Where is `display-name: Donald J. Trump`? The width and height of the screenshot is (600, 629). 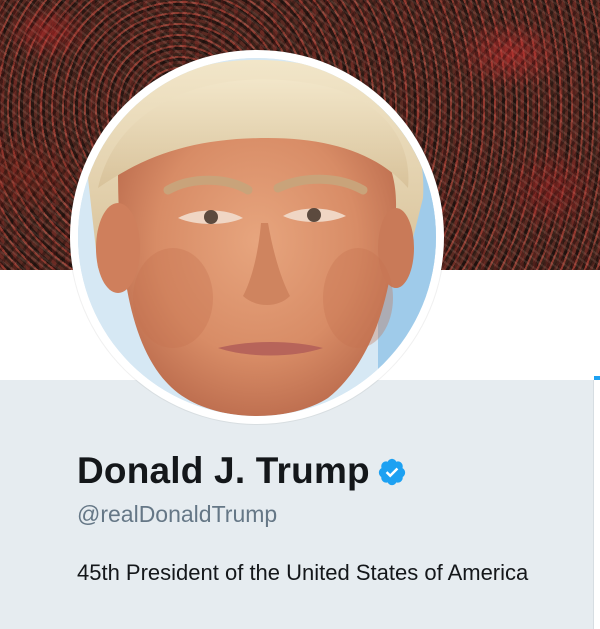 display-name: Donald J. Trump is located at coordinates (223, 471).